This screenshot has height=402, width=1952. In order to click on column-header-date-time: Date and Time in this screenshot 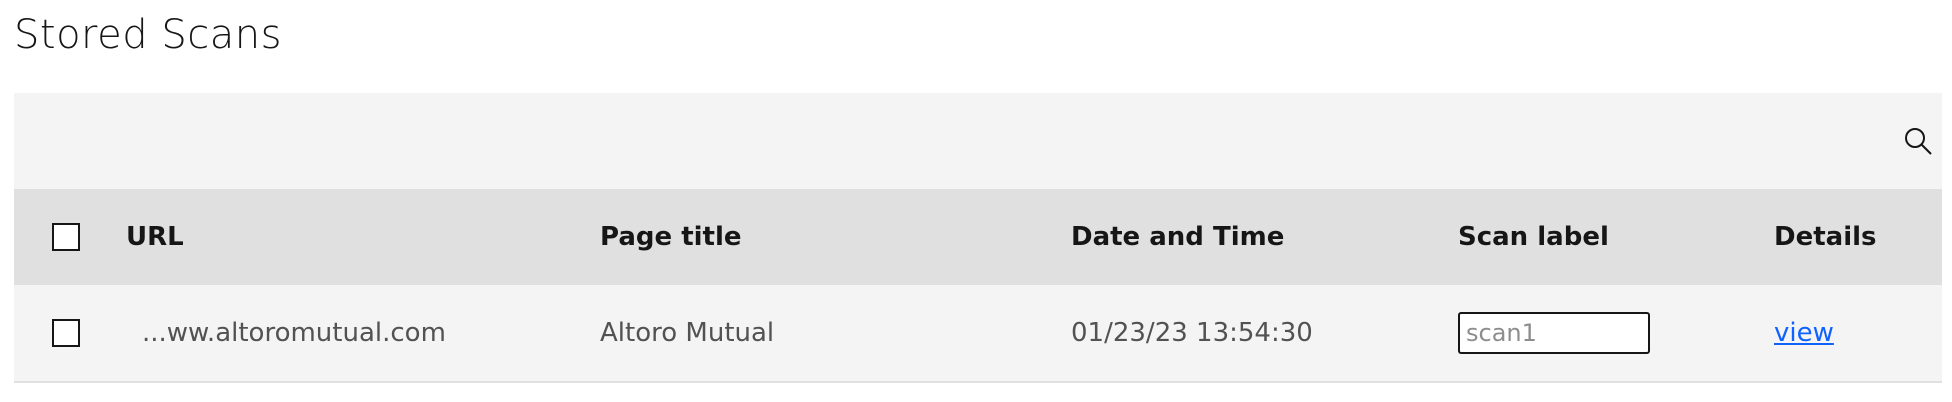, I will do `click(1177, 237)`.